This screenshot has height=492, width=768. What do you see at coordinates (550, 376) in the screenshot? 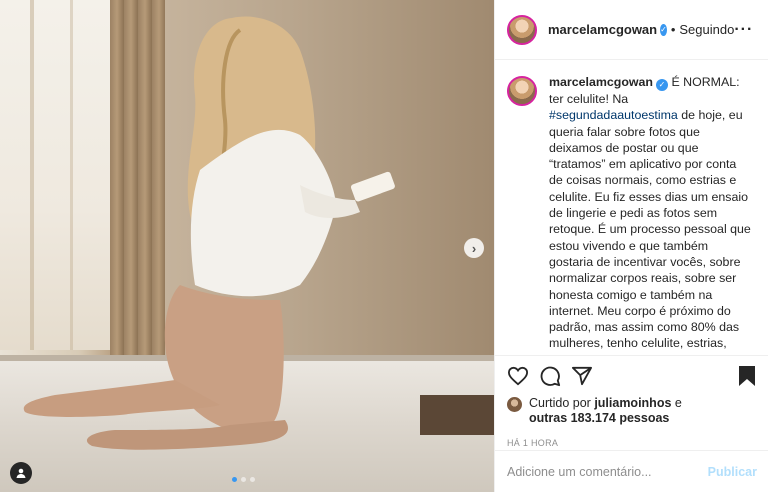
I see `comment-icon` at bounding box center [550, 376].